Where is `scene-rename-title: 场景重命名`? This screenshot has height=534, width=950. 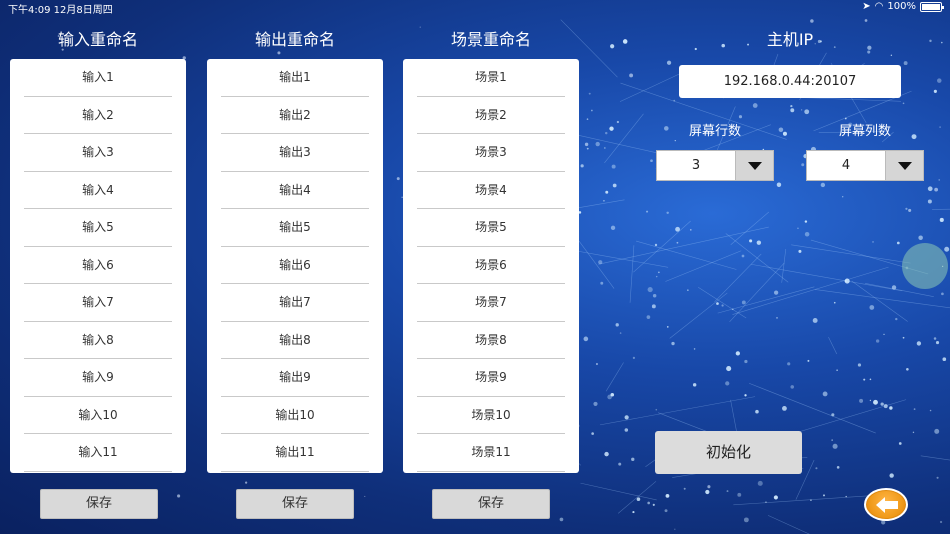 scene-rename-title: 场景重命名 is located at coordinates (490, 39).